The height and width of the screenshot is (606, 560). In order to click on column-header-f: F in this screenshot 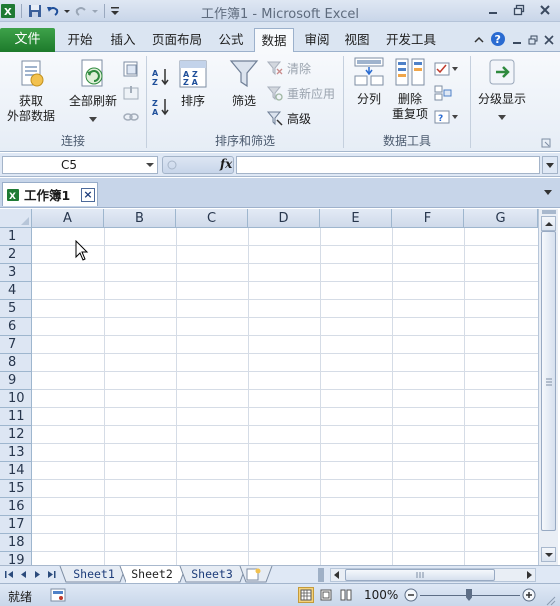, I will do `click(428, 218)`.